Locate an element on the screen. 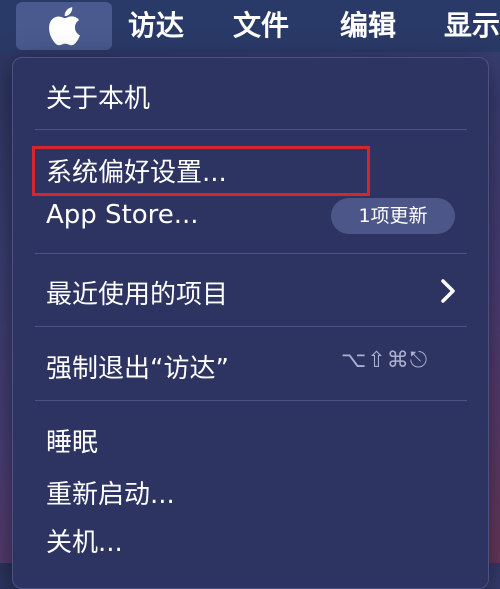 The image size is (500, 589). menu-item-about: 关于本机 is located at coordinates (98, 96).